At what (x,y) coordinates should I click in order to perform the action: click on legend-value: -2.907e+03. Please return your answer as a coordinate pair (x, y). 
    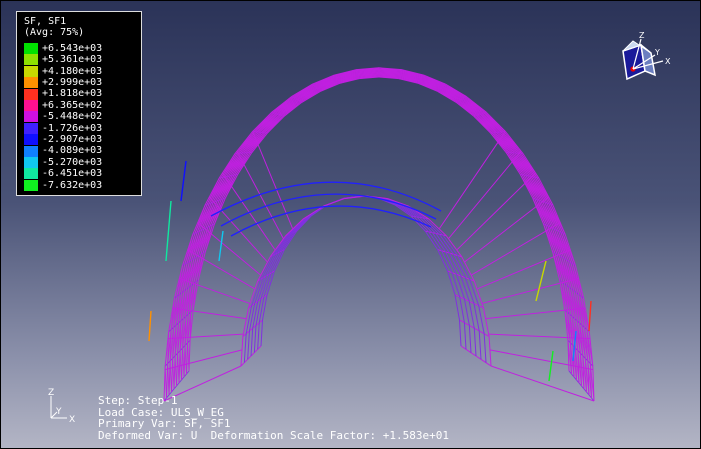
    Looking at the image, I should click on (72, 139).